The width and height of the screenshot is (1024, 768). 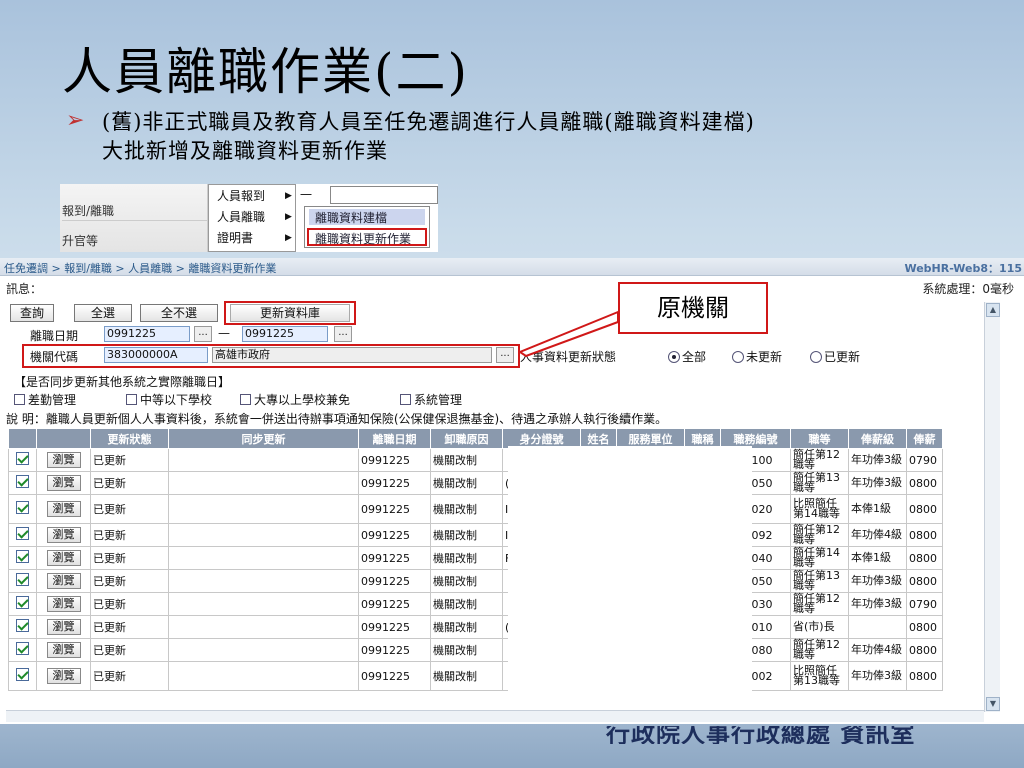 What do you see at coordinates (568, 334) in the screenshot?
I see `callout-pointer` at bounding box center [568, 334].